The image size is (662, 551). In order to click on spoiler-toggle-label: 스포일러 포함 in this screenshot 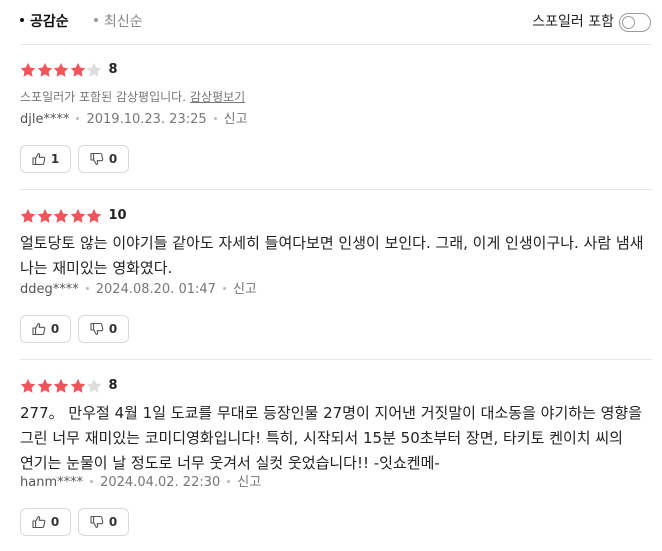, I will do `click(573, 22)`.